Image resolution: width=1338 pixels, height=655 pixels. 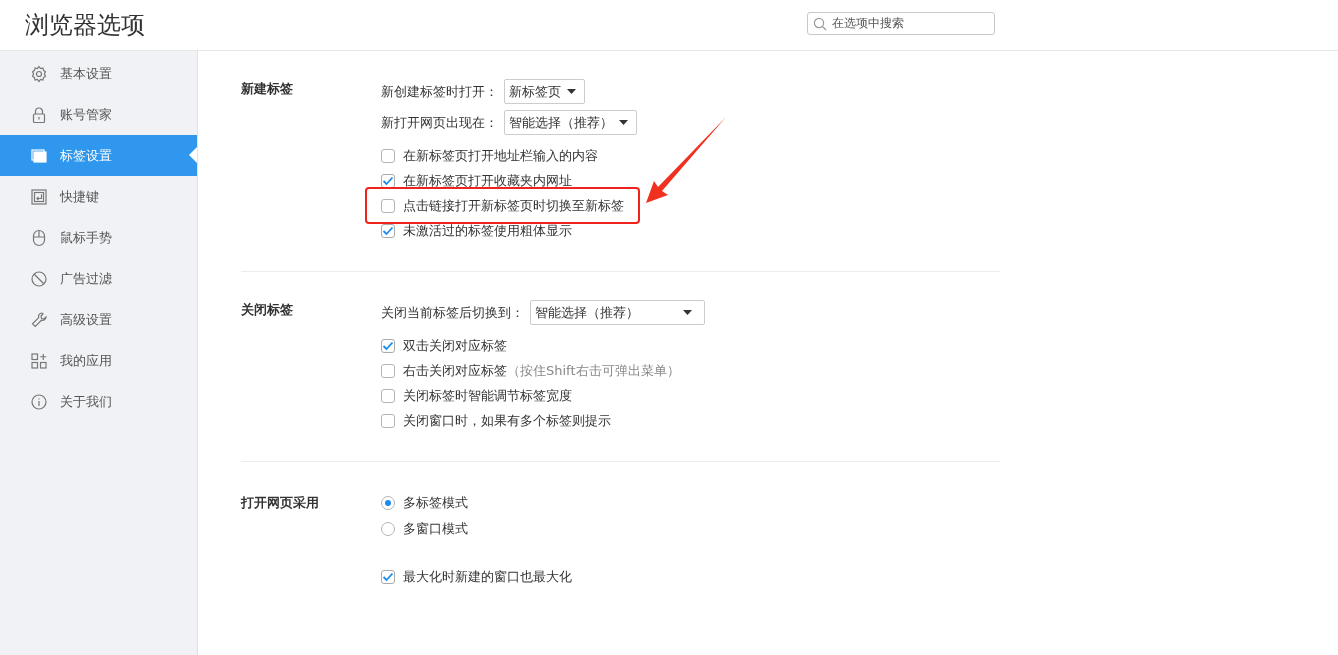 What do you see at coordinates (544, 91) in the screenshot?
I see `dropdown: 新标签页` at bounding box center [544, 91].